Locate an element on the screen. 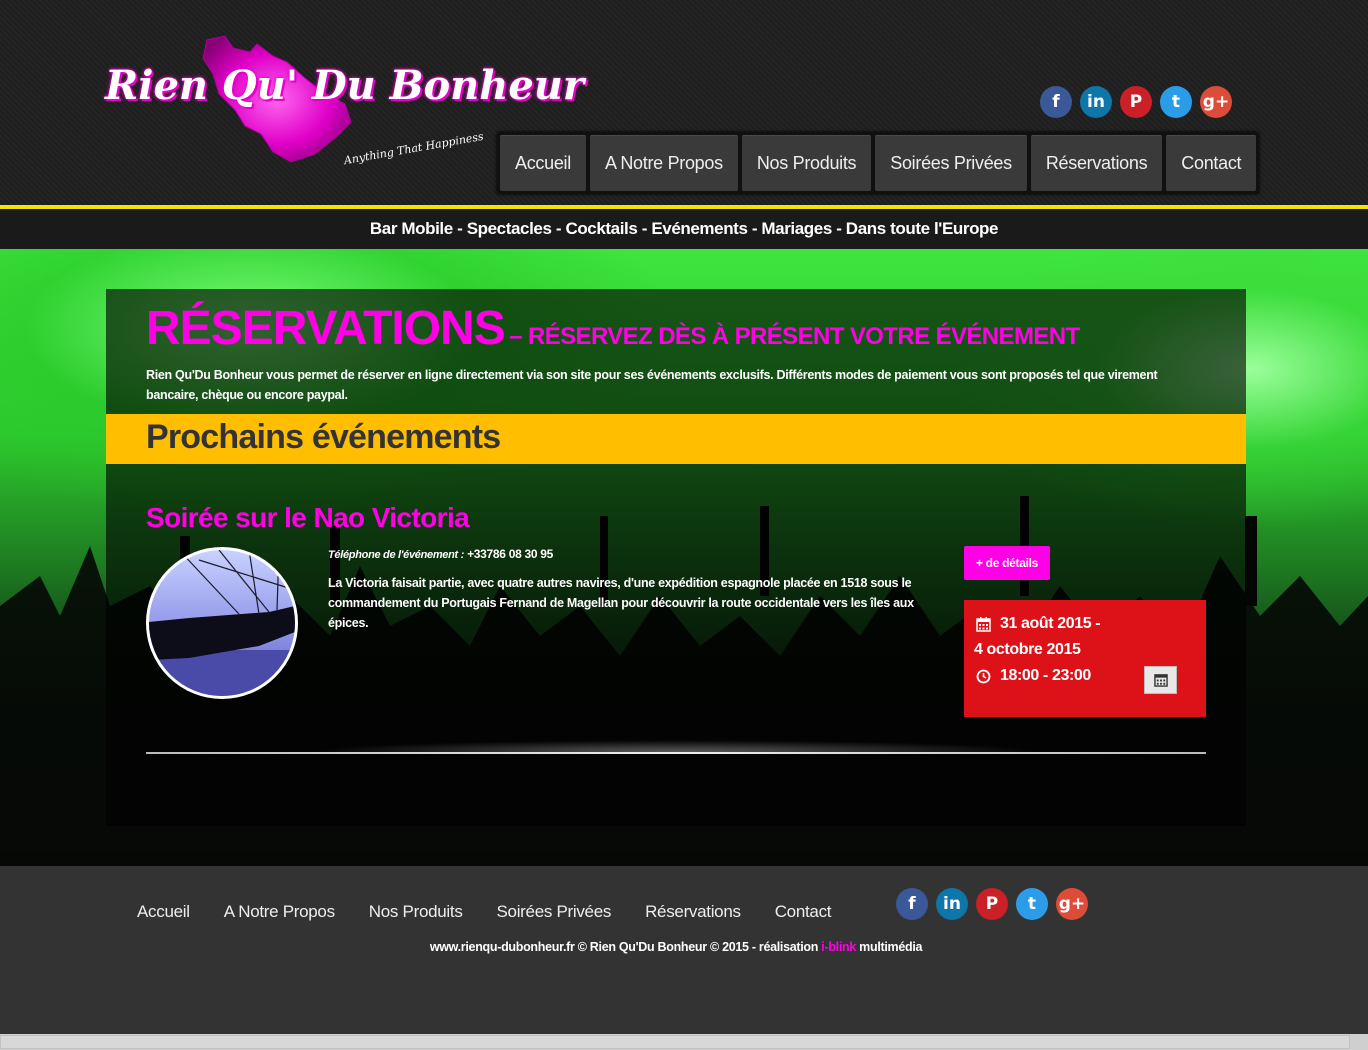 Image resolution: width=1368 pixels, height=1050 pixels. event-image is located at coordinates (222, 623).